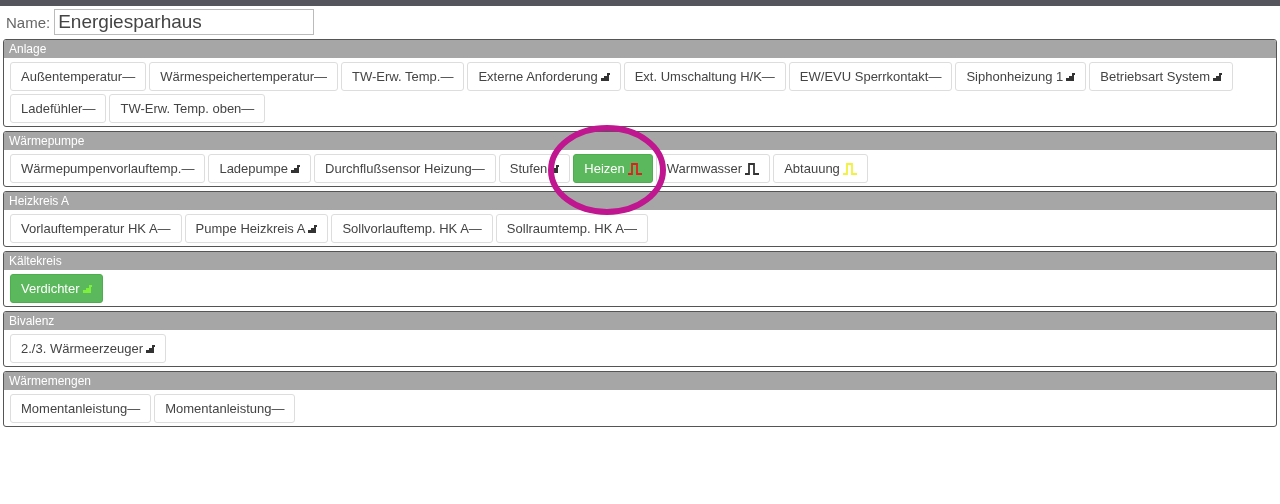 This screenshot has height=504, width=1280. Describe the element at coordinates (78, 76) in the screenshot. I see `signal-button: Außentemperatur—` at that location.